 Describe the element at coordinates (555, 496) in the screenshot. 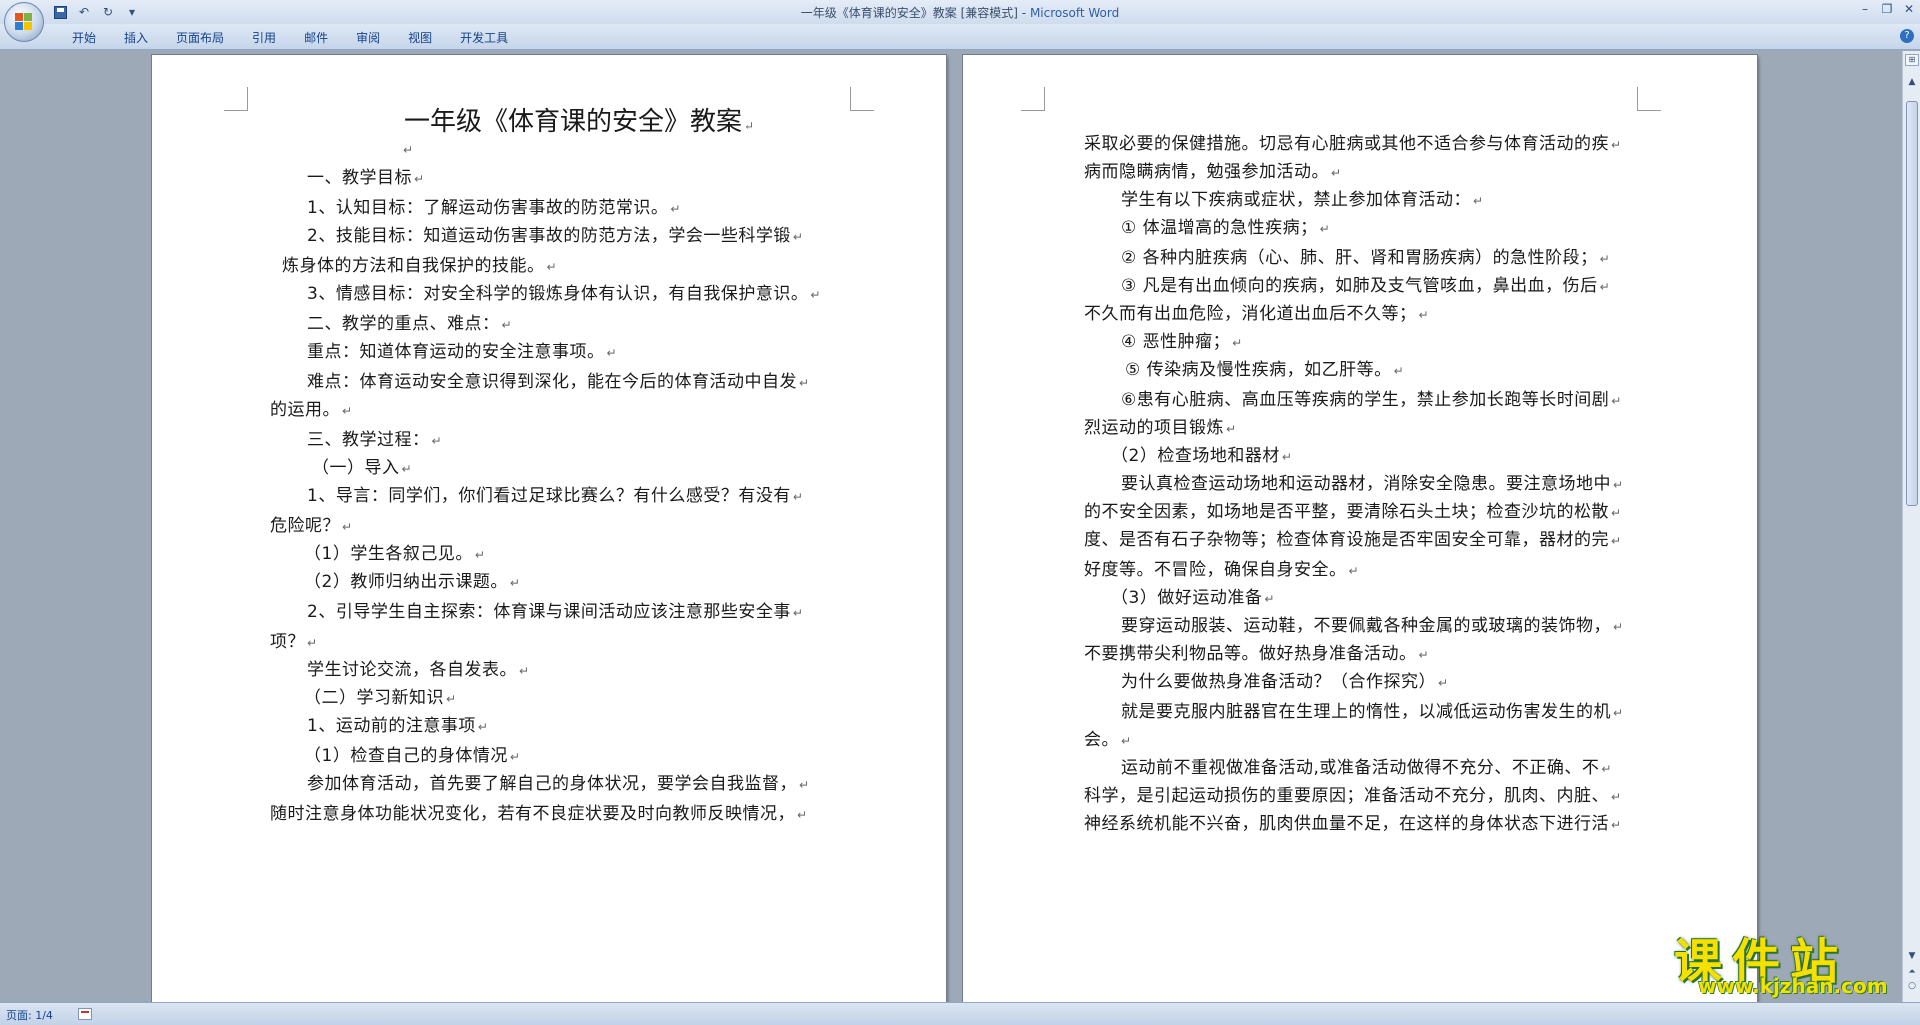

I see `paragraph-line: 1、导言：同学们，你们看过足球比赛么？有什么感受？有没有 ↵` at that location.